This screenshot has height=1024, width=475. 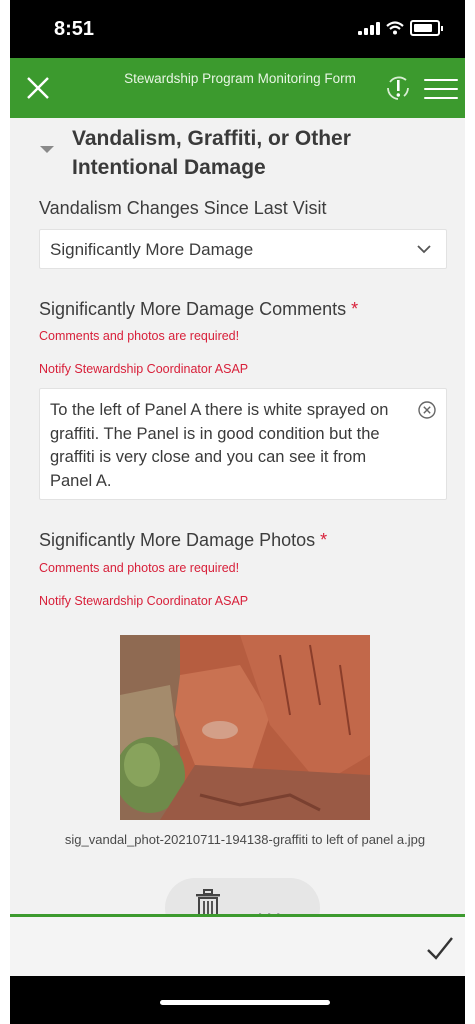 I want to click on submit-button, so click(x=440, y=948).